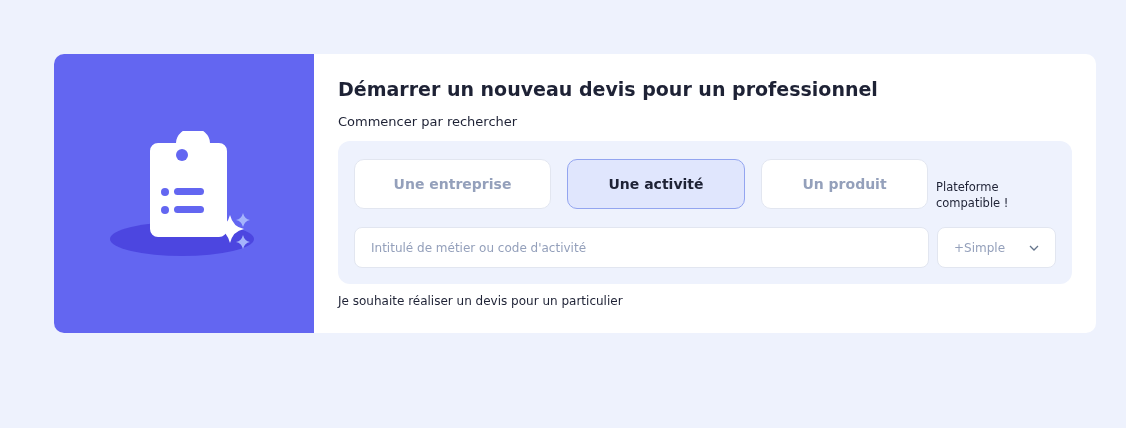 The image size is (1126, 428). What do you see at coordinates (428, 121) in the screenshot?
I see `section-label: Commencer par rechercher` at bounding box center [428, 121].